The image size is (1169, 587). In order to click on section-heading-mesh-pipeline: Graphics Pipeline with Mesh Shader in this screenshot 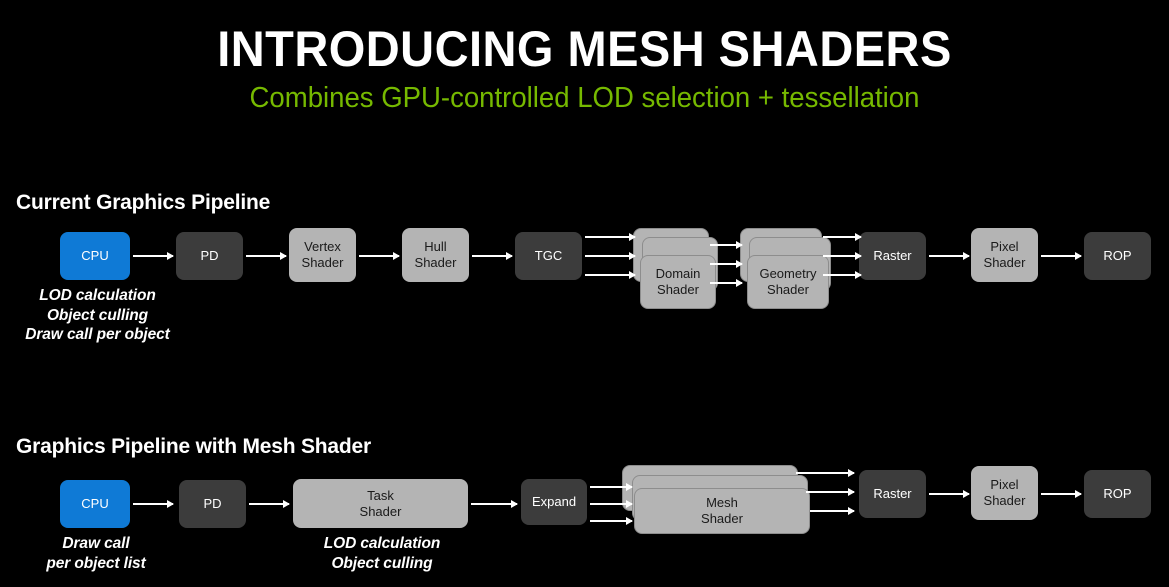, I will do `click(193, 446)`.